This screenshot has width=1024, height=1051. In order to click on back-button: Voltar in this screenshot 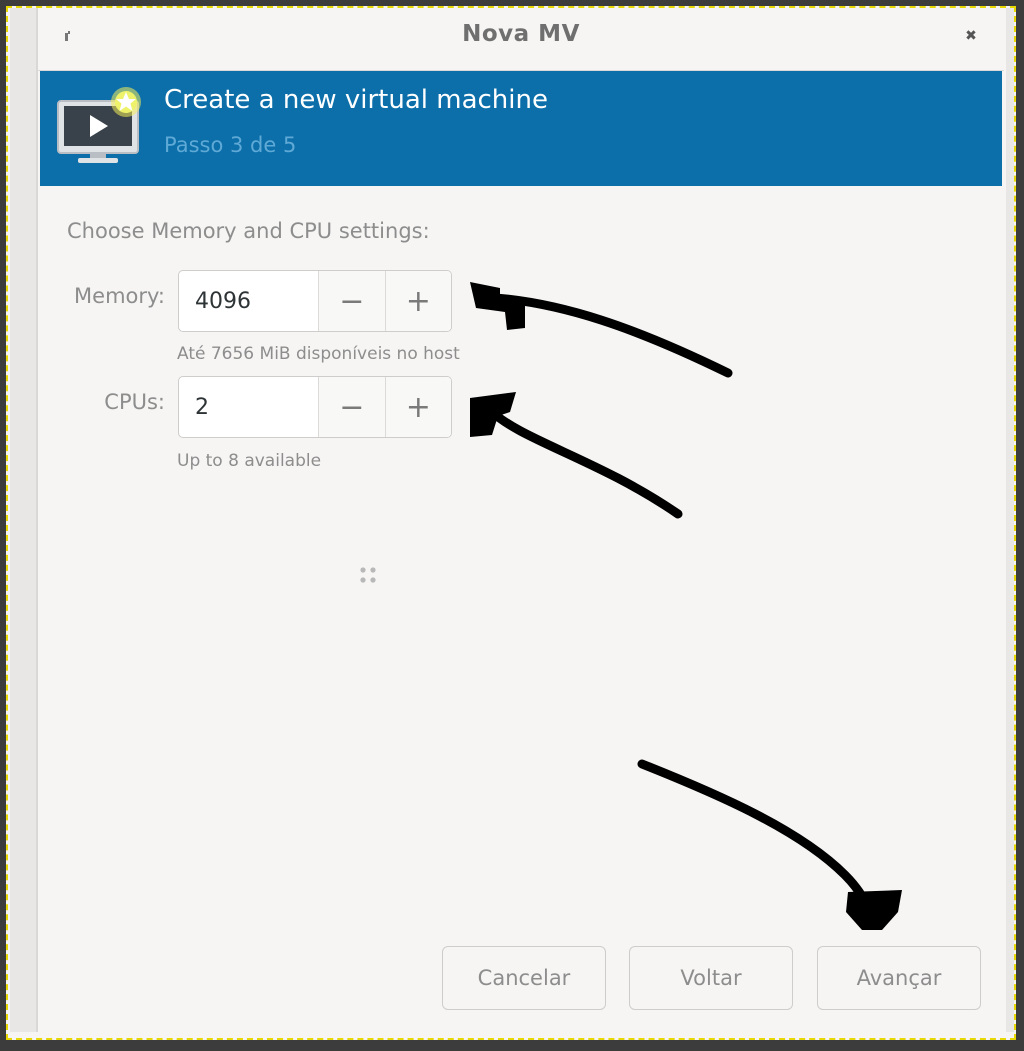, I will do `click(711, 978)`.